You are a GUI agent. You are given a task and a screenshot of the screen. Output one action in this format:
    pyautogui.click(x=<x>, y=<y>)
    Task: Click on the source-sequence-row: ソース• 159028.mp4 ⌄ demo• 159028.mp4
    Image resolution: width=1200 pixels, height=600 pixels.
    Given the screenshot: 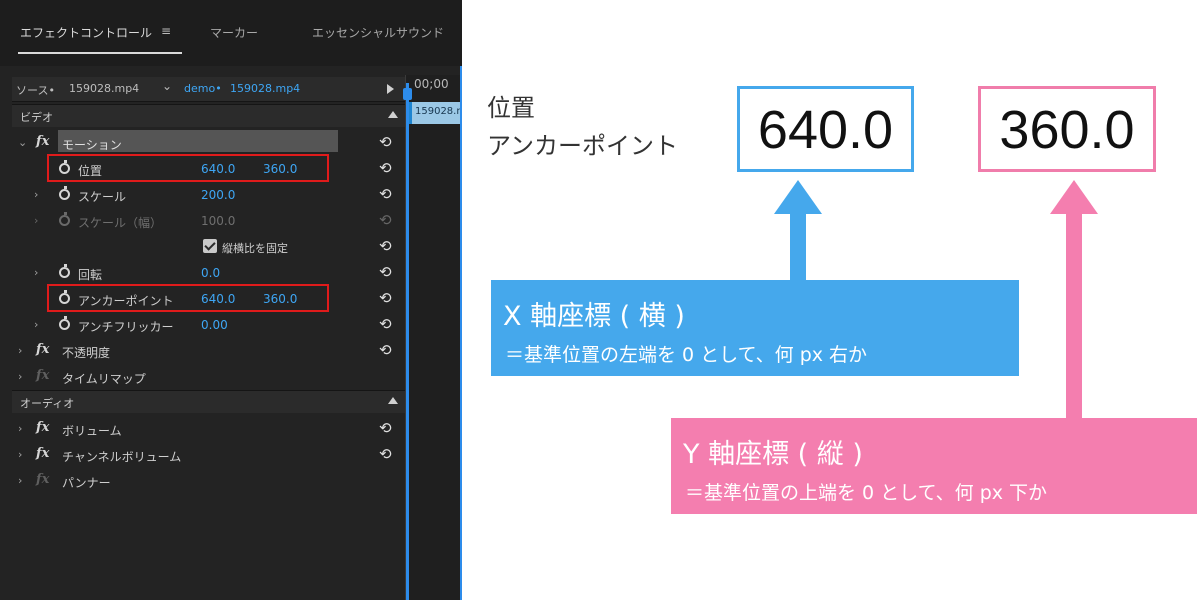 What is the action you would take?
    pyautogui.click(x=209, y=89)
    